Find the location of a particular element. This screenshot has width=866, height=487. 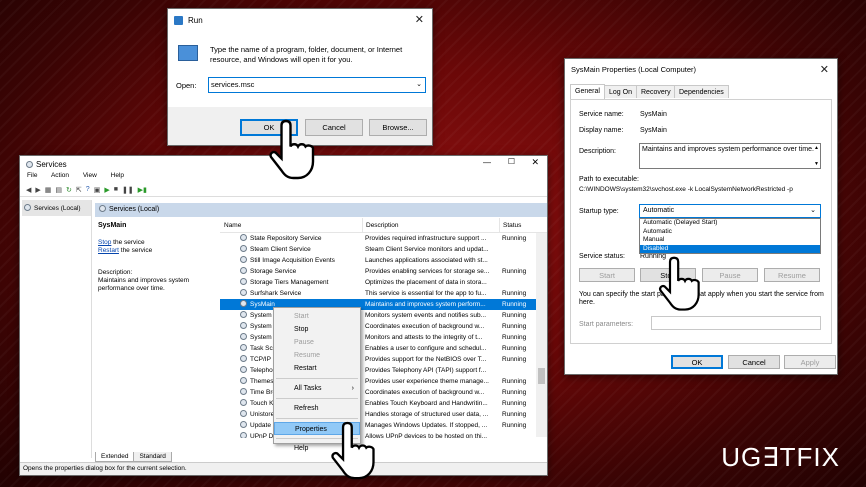

ctx-restart: Restart is located at coordinates (317, 368).